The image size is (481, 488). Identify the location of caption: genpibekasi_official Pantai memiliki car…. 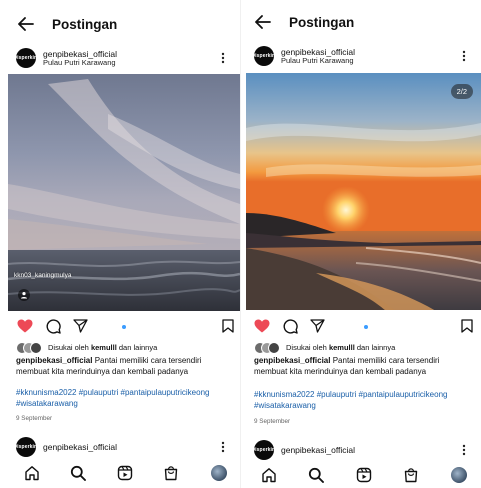
(361, 367).